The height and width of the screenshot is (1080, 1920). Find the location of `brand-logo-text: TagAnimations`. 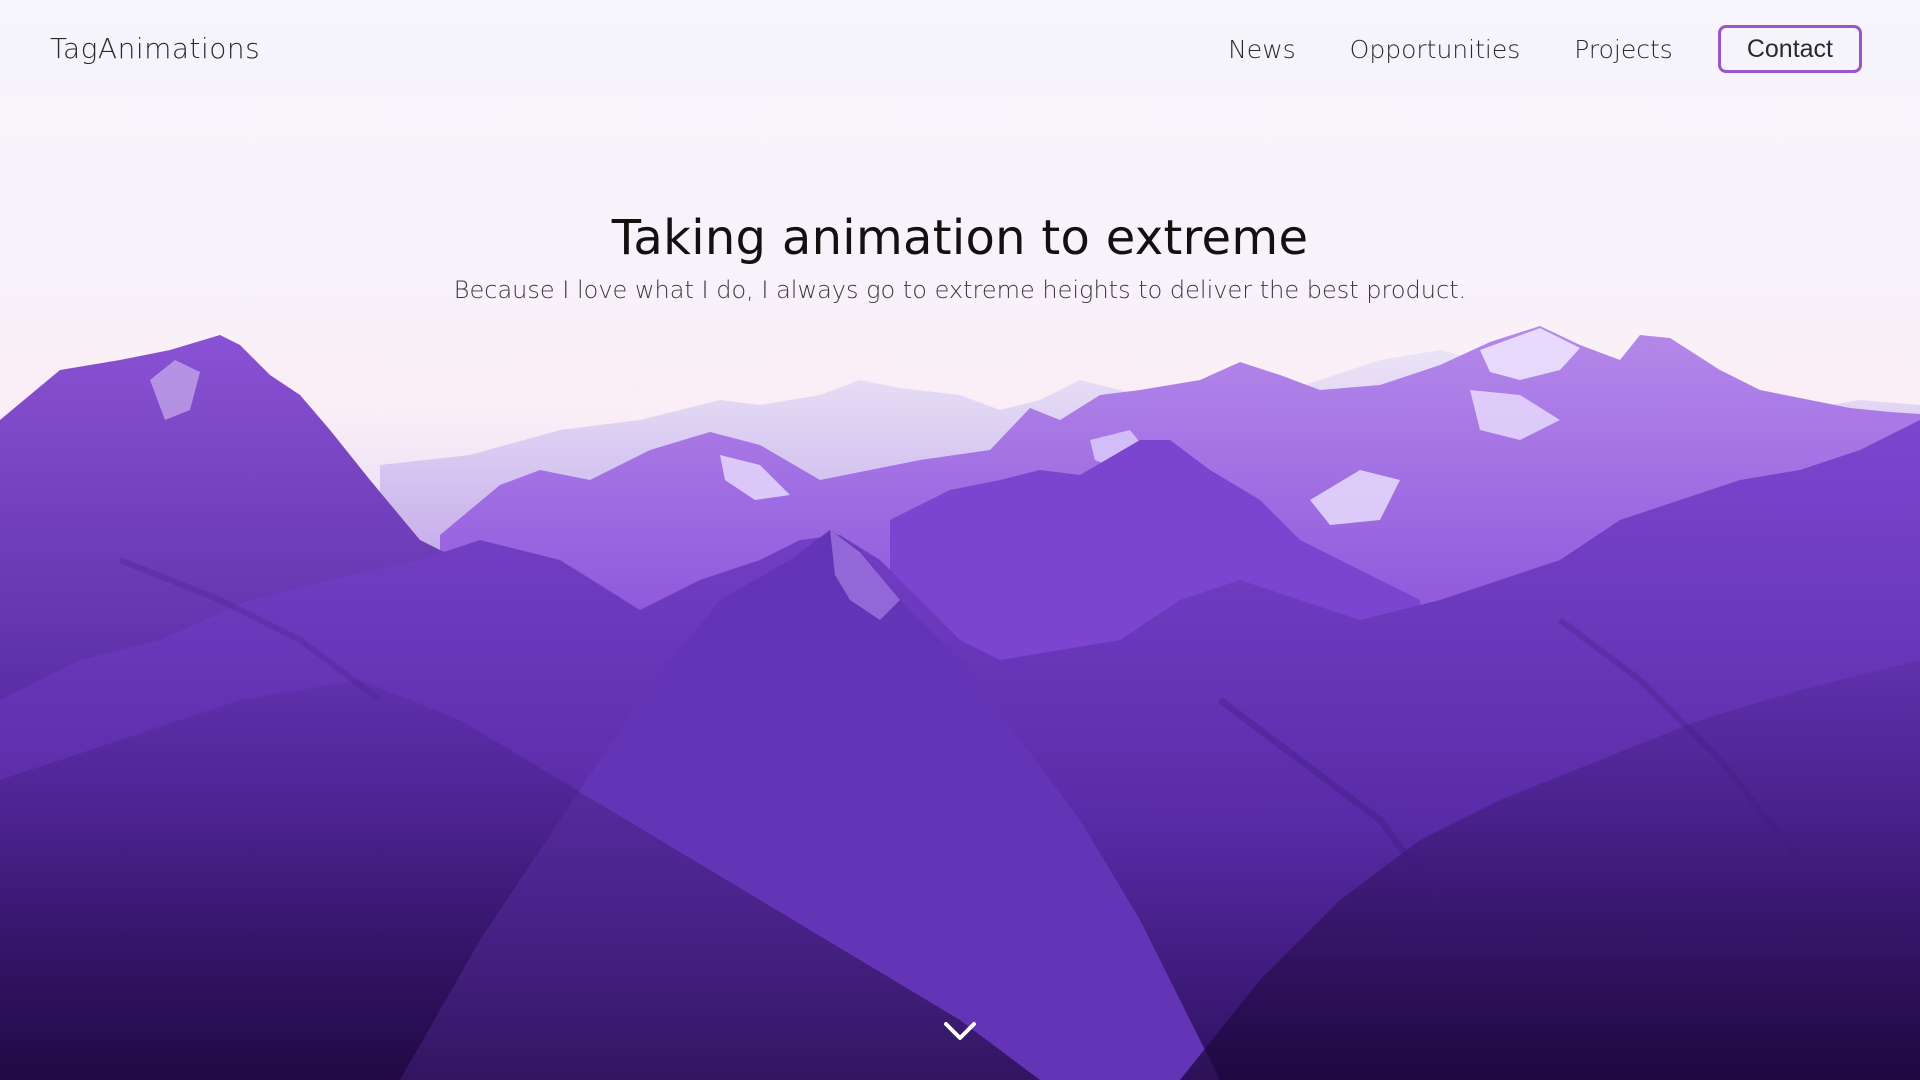

brand-logo-text: TagAnimations is located at coordinates (155, 48).